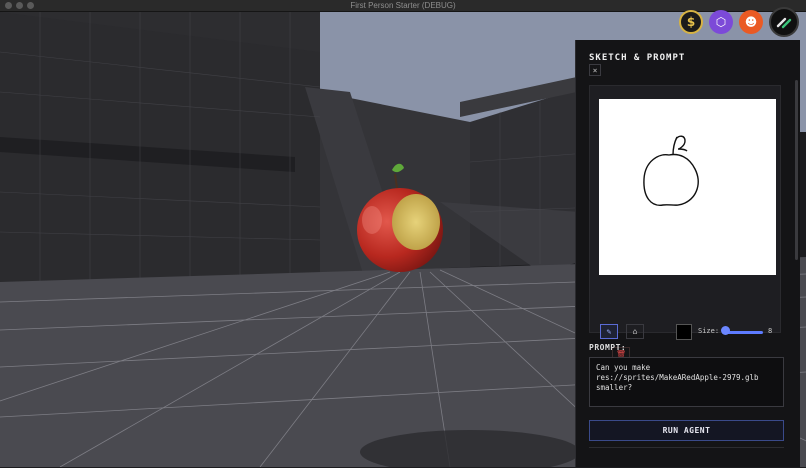 The image size is (806, 468). I want to click on app-logo-icon, so click(784, 22).